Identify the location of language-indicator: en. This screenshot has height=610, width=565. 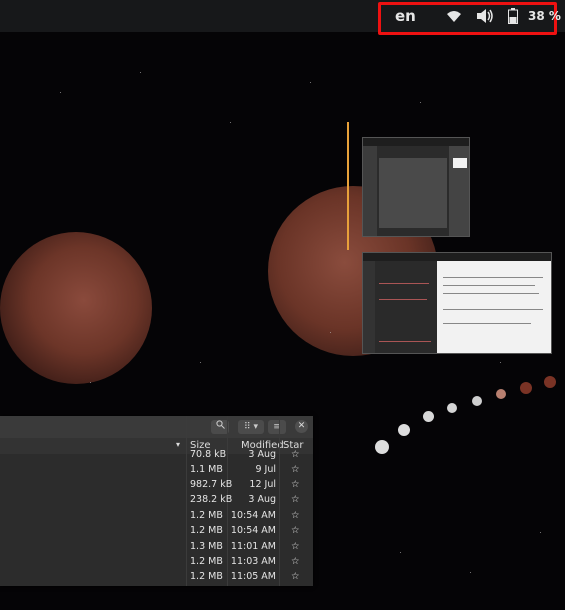
(405, 16).